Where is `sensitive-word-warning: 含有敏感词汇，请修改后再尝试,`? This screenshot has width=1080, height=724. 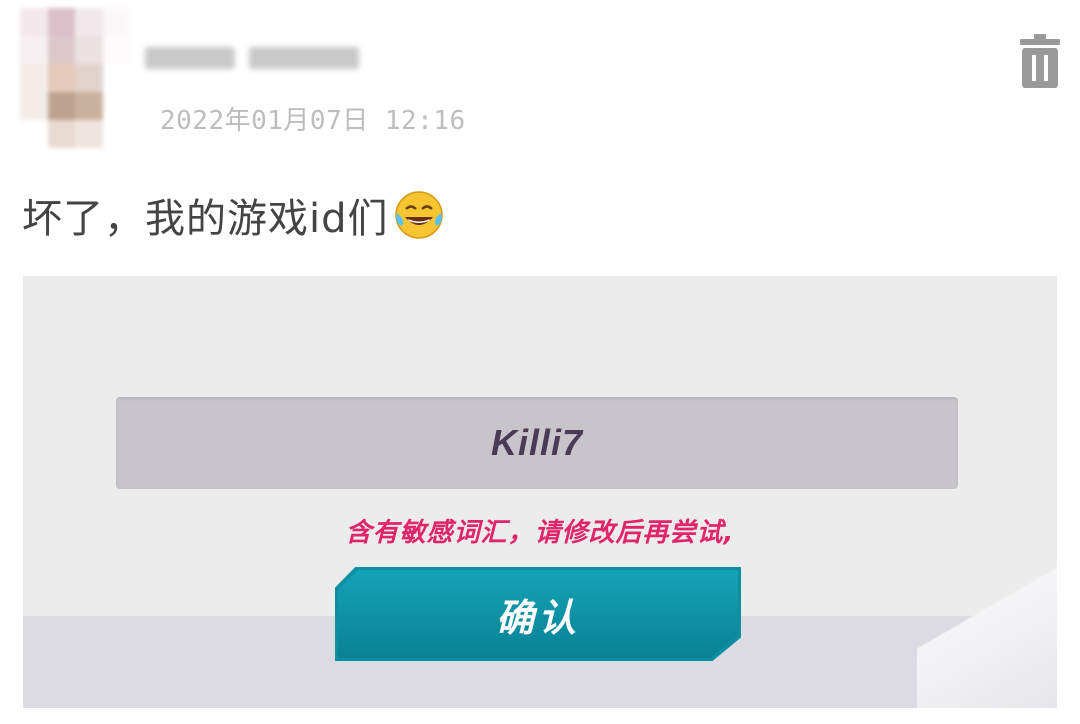
sensitive-word-warning: 含有敏感词汇，请修改后再尝试, is located at coordinates (540, 533).